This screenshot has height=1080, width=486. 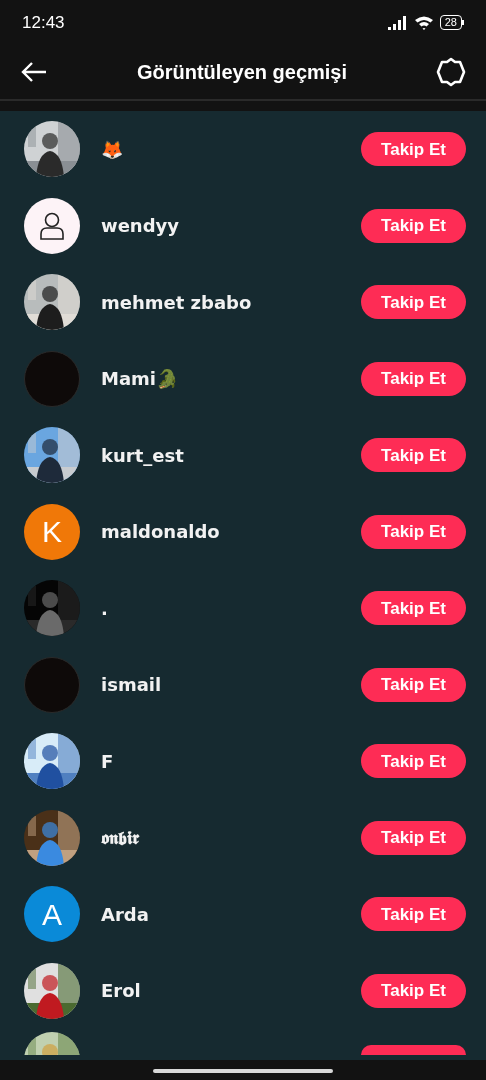 What do you see at coordinates (52, 914) in the screenshot?
I see `letter-avatar: A` at bounding box center [52, 914].